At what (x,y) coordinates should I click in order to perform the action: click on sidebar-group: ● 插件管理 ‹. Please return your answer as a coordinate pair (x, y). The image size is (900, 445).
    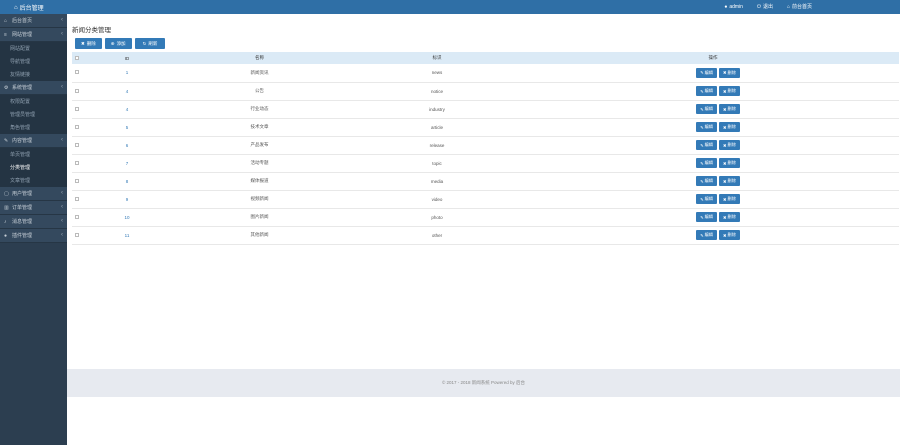
    Looking at the image, I should click on (33, 236).